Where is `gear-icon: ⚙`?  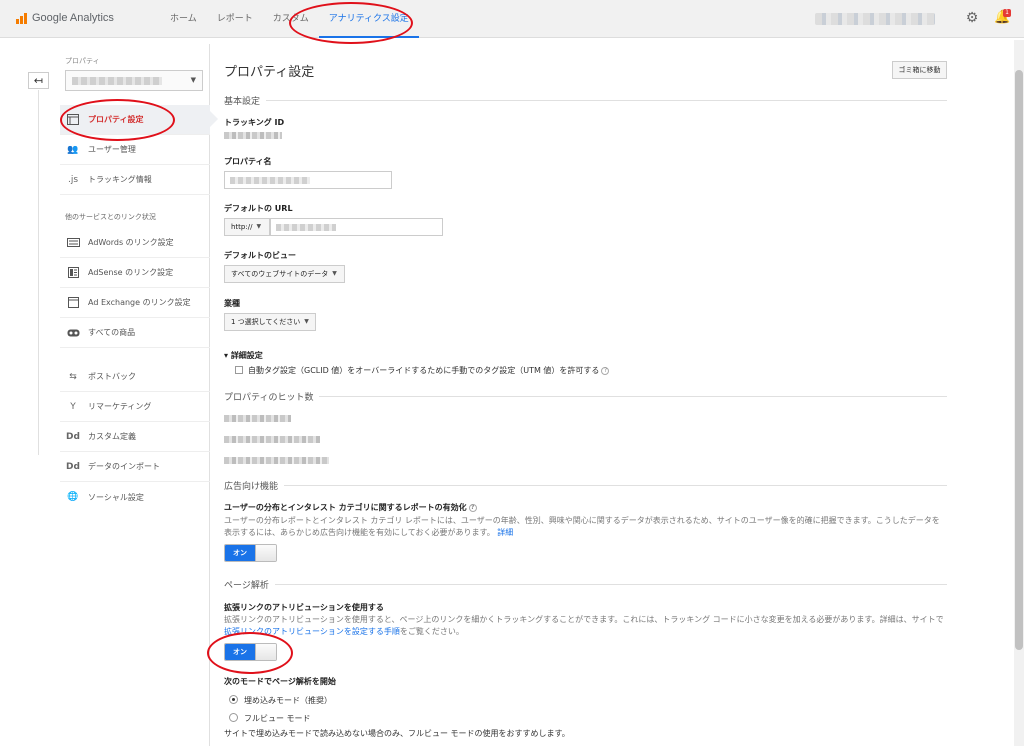 gear-icon: ⚙ is located at coordinates (972, 18).